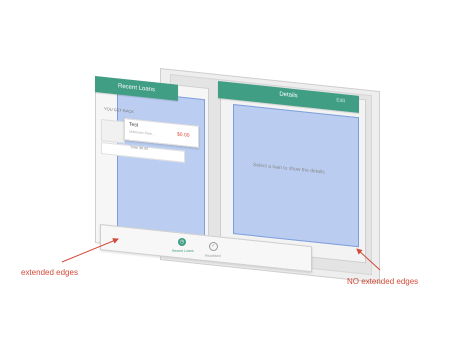 This screenshot has width=474, height=346. Describe the element at coordinates (90, 250) in the screenshot. I see `arrow-left` at that location.